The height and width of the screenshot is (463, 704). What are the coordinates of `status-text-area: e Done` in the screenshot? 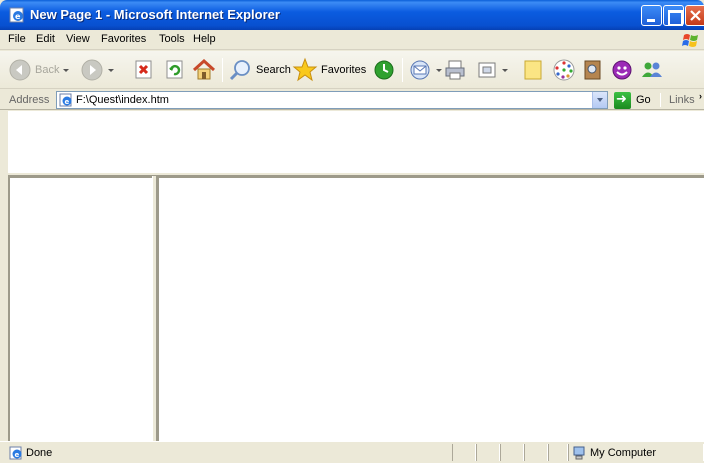 It's located at (30, 453).